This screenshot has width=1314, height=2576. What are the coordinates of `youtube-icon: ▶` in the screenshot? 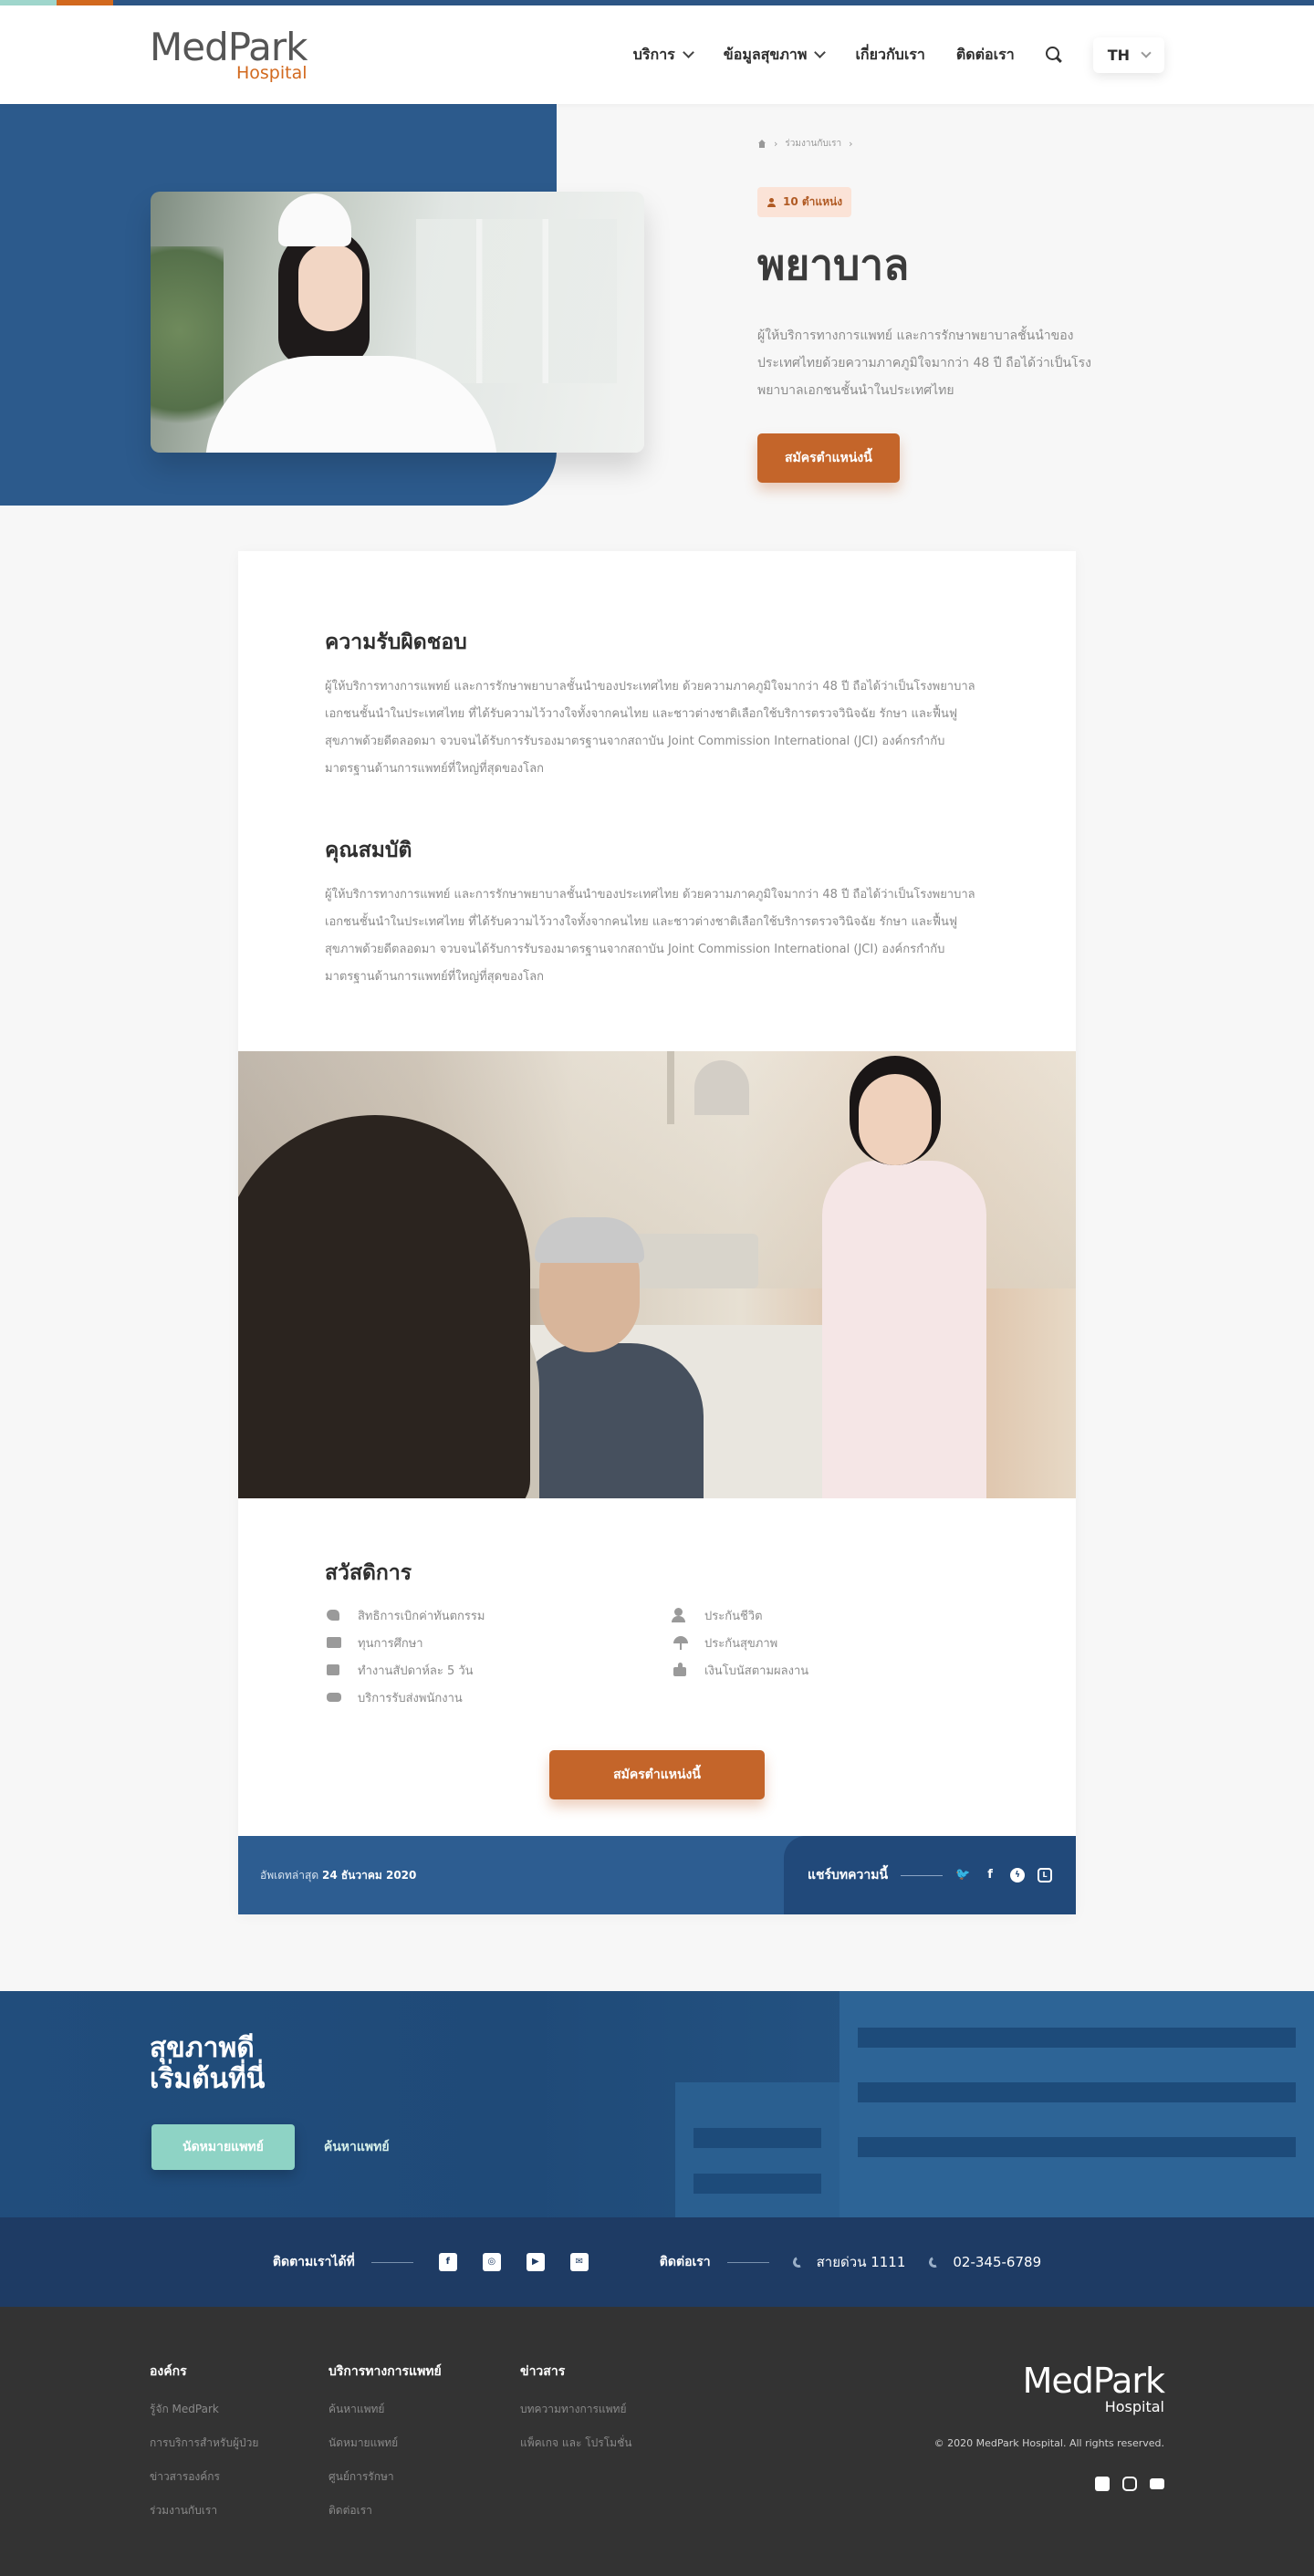 It's located at (535, 2262).